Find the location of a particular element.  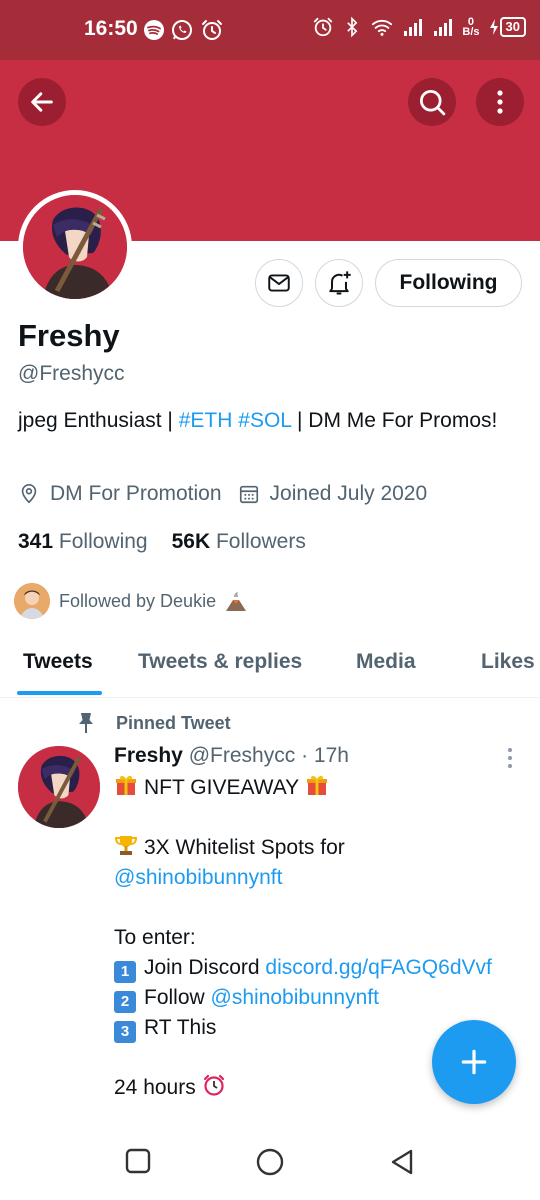

following-stat: 341 Following is located at coordinates (83, 542).